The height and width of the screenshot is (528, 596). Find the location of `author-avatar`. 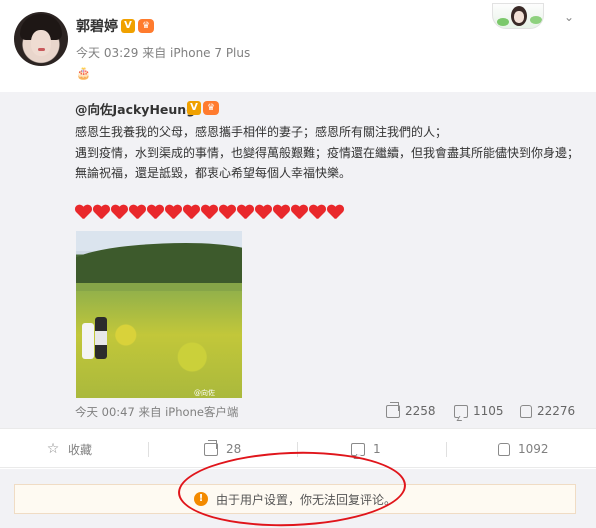

author-avatar is located at coordinates (41, 39).